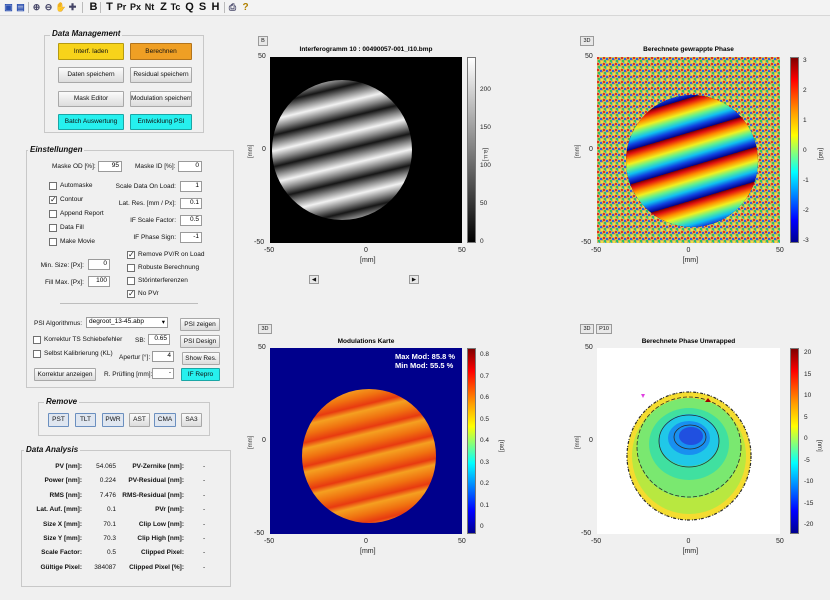 This screenshot has height=600, width=830. I want to click on if-repro-button: IF Repro, so click(200, 374).